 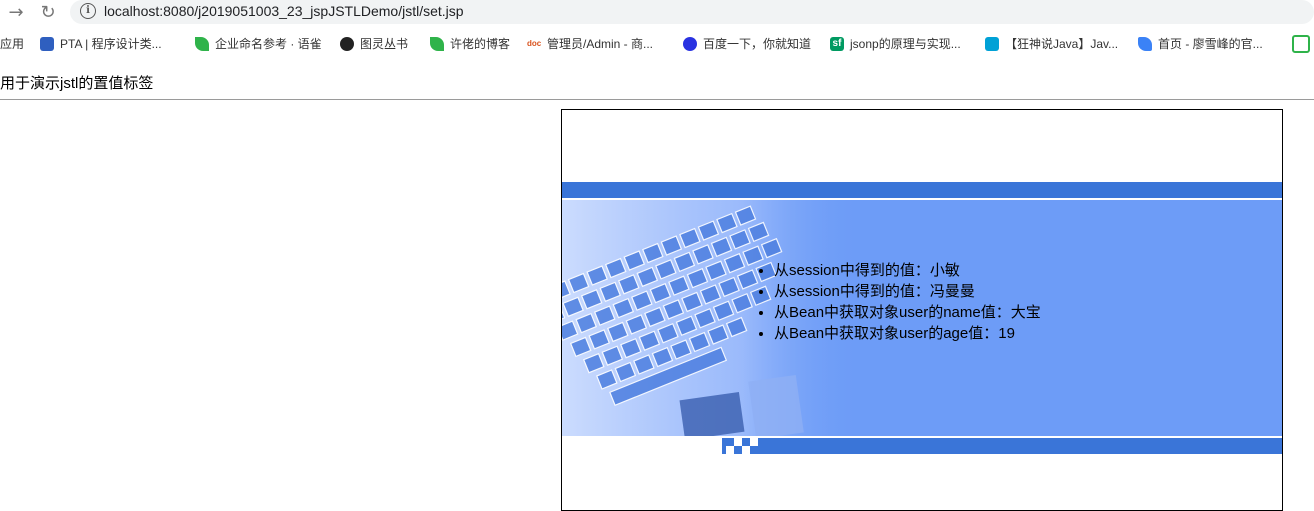 I want to click on checker-decoration, so click(x=742, y=446).